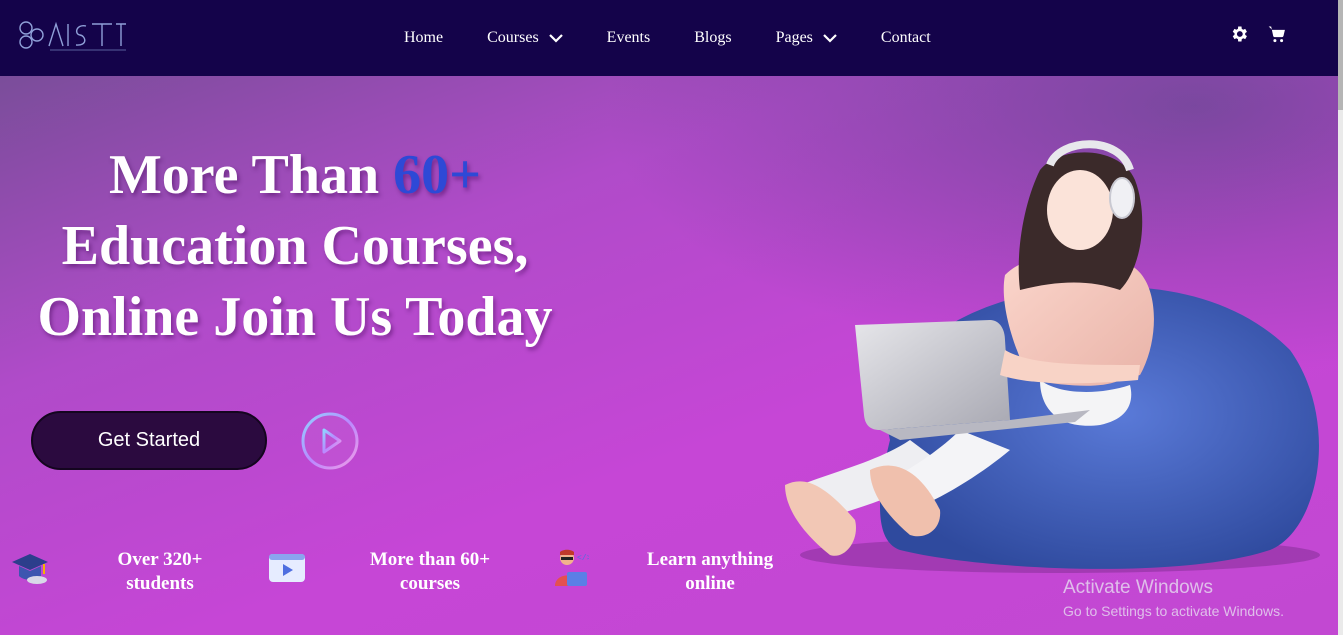  I want to click on nav-blogs: Blogs, so click(712, 38).